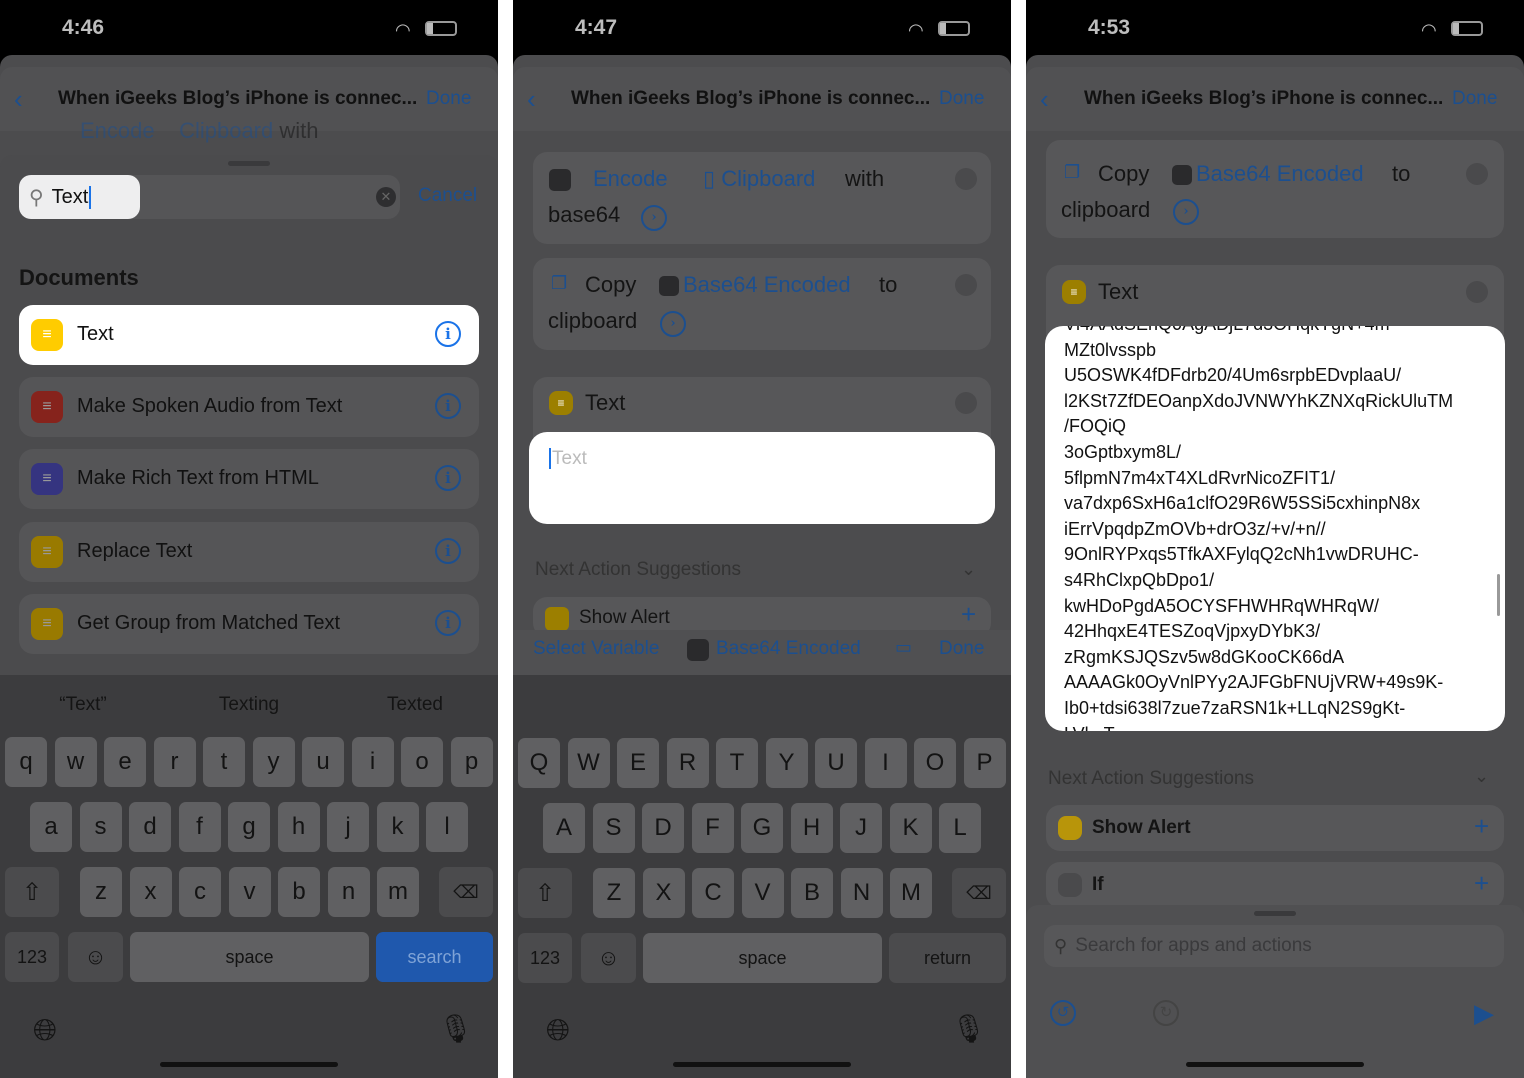  Describe the element at coordinates (1498, 595) in the screenshot. I see `scrollbar` at that location.